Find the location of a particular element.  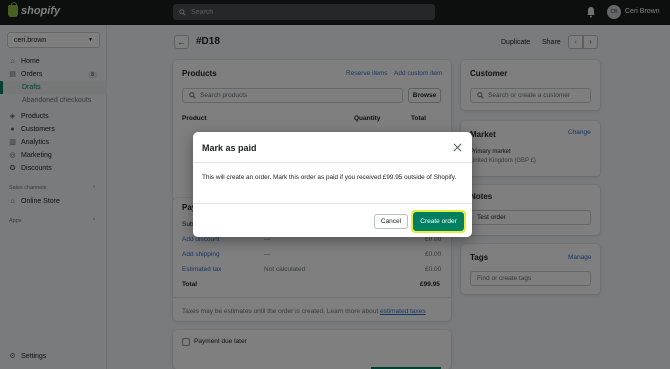

close-icon is located at coordinates (457, 147).